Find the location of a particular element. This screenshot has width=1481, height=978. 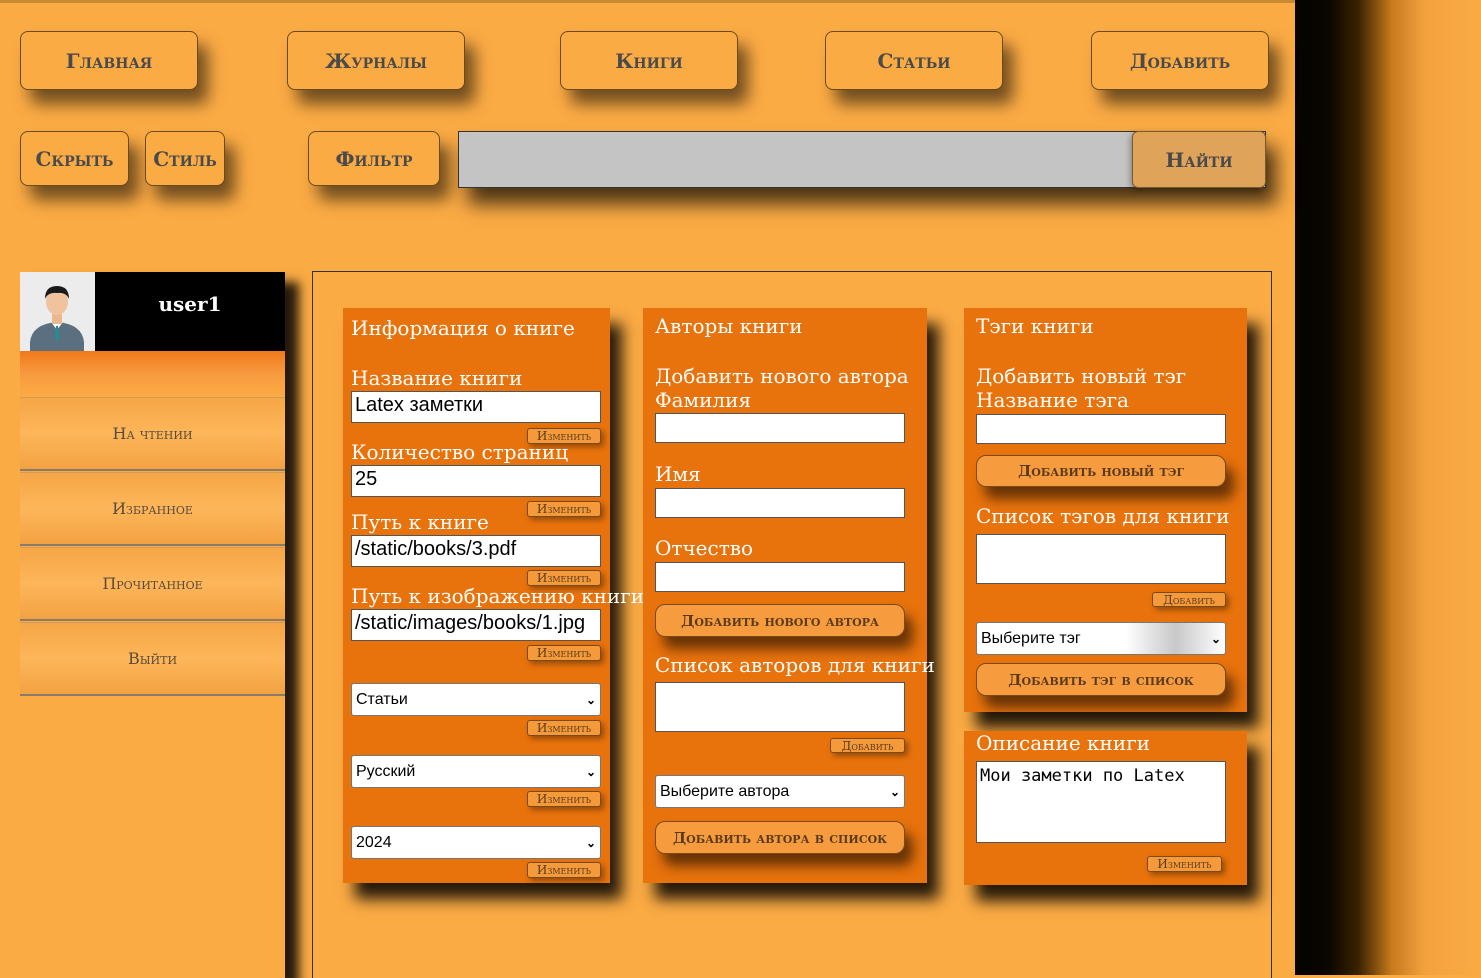

hide-button: Скрыть is located at coordinates (74, 158).